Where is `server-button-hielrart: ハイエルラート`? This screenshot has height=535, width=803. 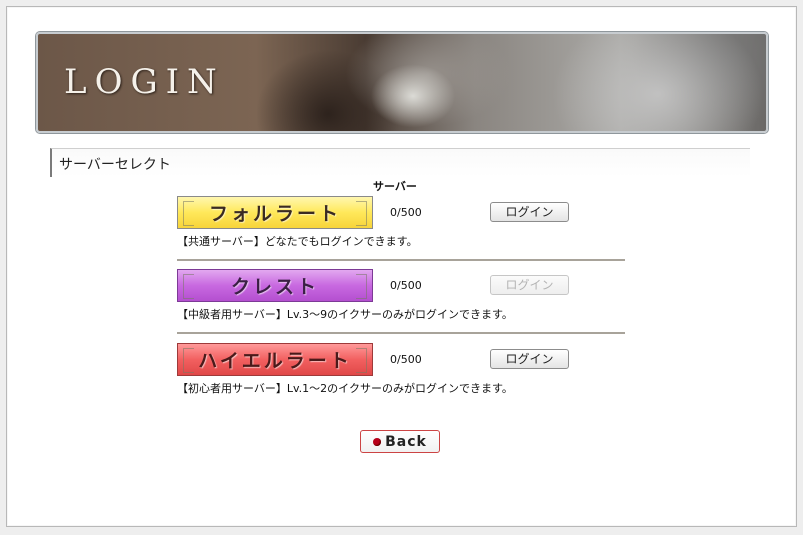
server-button-hielrart: ハイエルラート is located at coordinates (275, 359).